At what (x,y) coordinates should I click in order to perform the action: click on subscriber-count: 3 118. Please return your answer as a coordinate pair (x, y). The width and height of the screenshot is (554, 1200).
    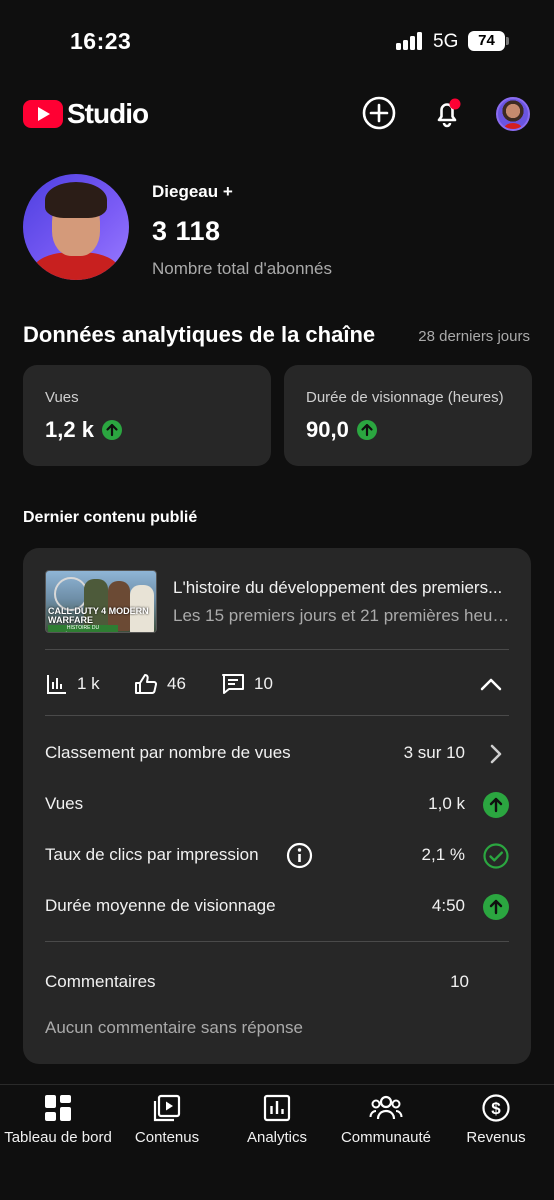
    Looking at the image, I should click on (186, 231).